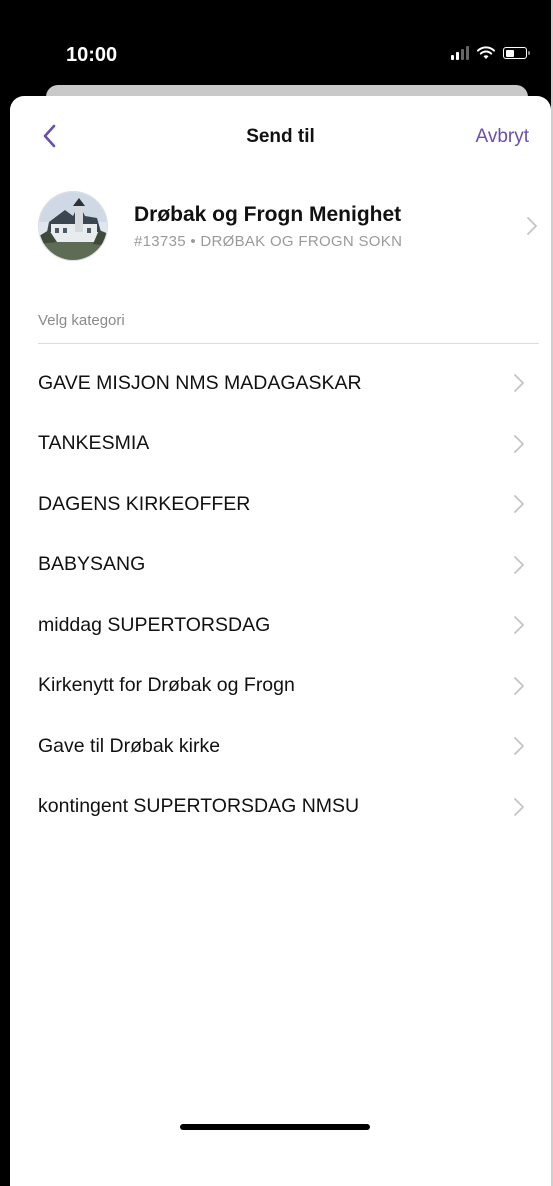 The height and width of the screenshot is (1186, 553). Describe the element at coordinates (92, 55) in the screenshot. I see `status-time: 10:00` at that location.